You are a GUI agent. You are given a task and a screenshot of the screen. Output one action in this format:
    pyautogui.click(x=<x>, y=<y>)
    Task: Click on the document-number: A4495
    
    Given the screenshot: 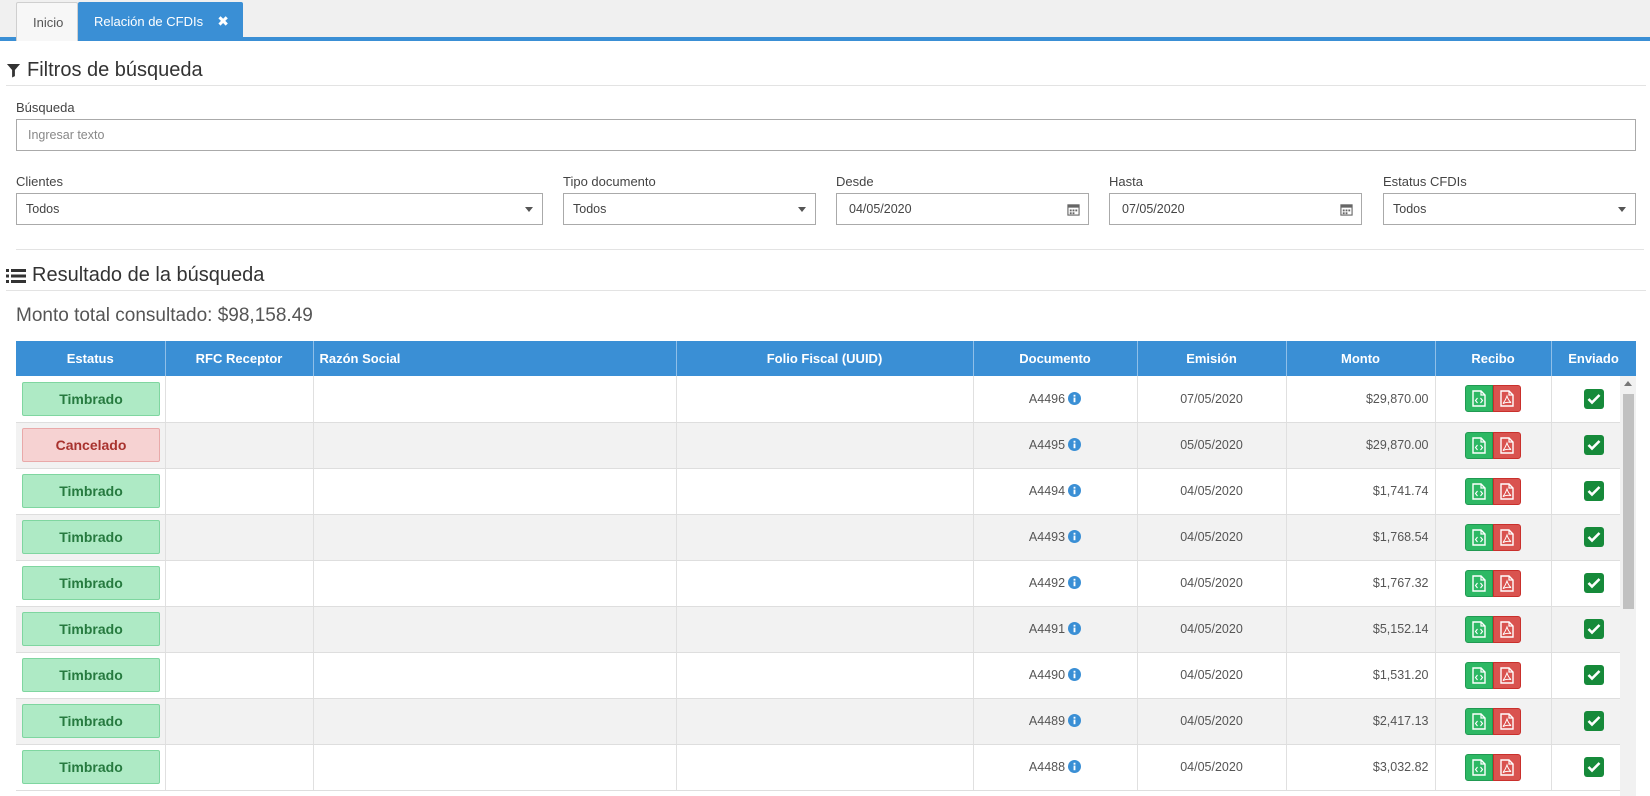 What is the action you would take?
    pyautogui.click(x=1047, y=445)
    